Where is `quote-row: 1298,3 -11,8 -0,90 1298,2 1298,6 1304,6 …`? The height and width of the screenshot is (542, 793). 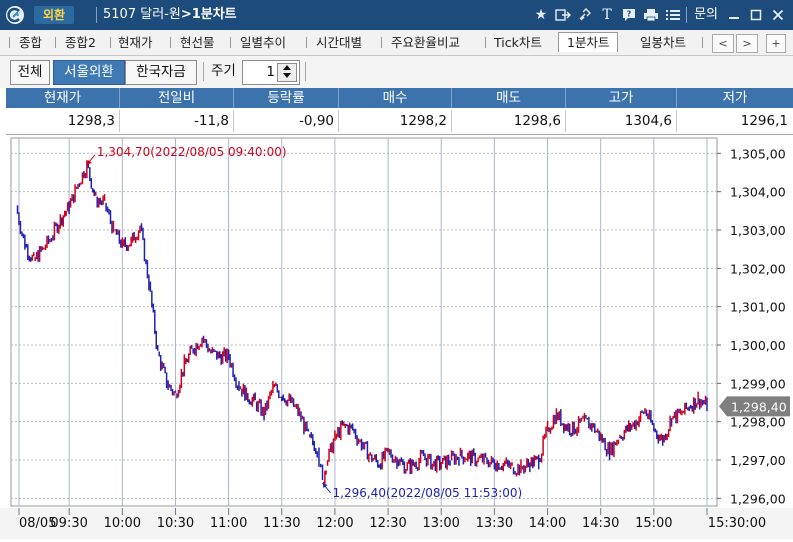
quote-row: 1298,3 -11,8 -0,90 1298,2 1298,6 1304,6 … is located at coordinates (399, 121).